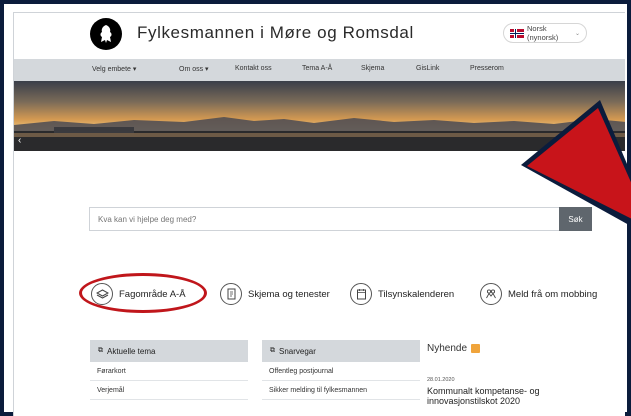 This screenshot has height=416, width=631. Describe the element at coordinates (341, 390) in the screenshot. I see `panel-row-sikker-melding: Sikker melding til fylkesmannen` at that location.